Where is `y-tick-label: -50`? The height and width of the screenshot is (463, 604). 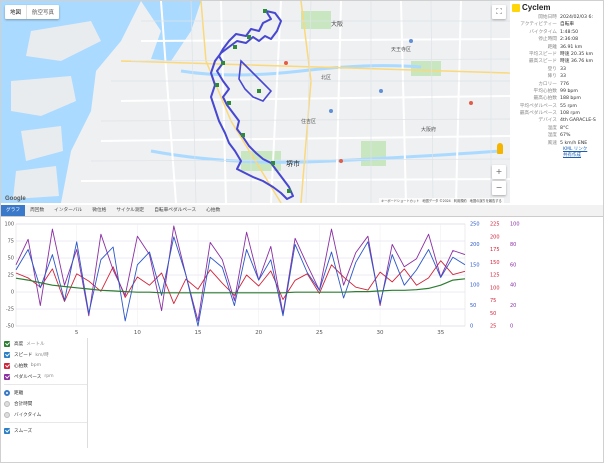
y-tick-label: -50 is located at coordinates (10, 327).